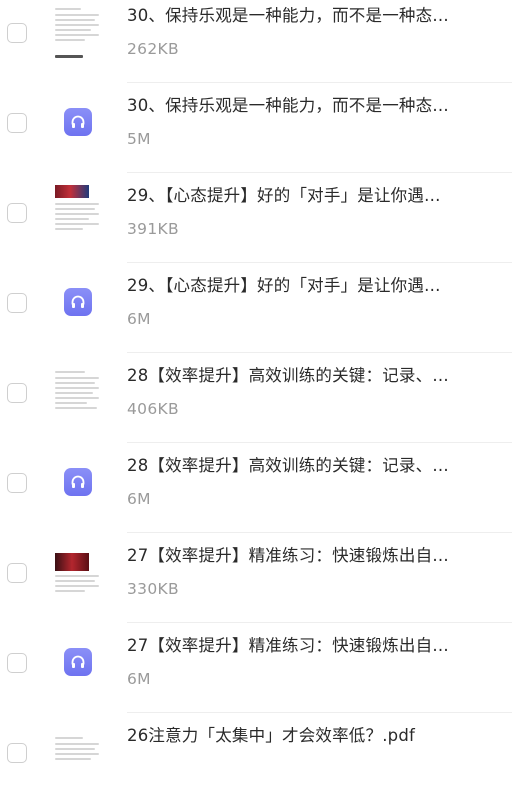 The height and width of the screenshot is (803, 512). I want to click on file-row: 30、保持乐观是一种能力，而不是一种态… 262KB, so click(256, 41).